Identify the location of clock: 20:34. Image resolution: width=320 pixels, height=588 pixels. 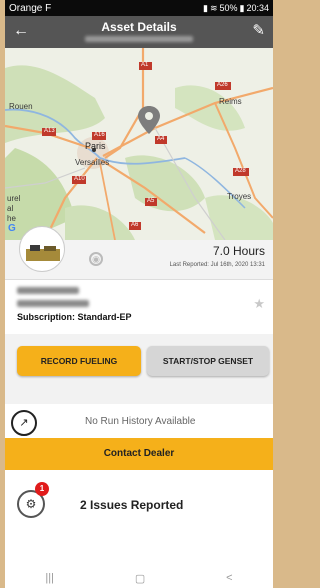
(257, 8).